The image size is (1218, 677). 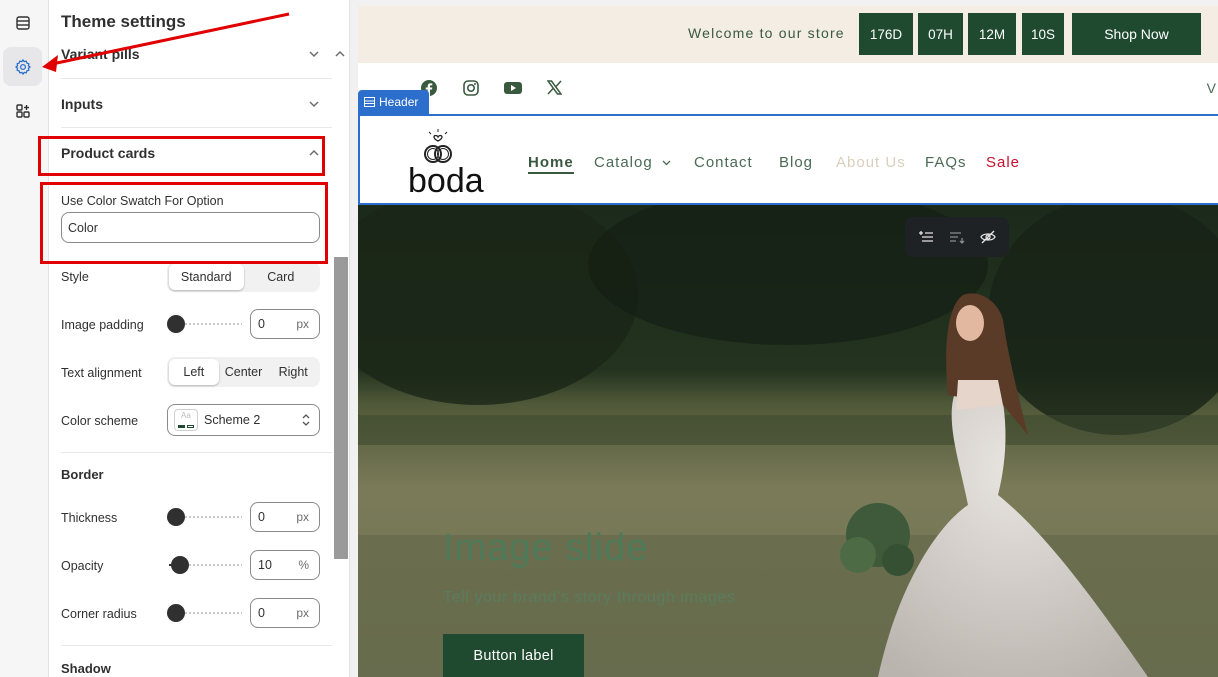 What do you see at coordinates (788, 89) in the screenshot?
I see `social-bar: V` at bounding box center [788, 89].